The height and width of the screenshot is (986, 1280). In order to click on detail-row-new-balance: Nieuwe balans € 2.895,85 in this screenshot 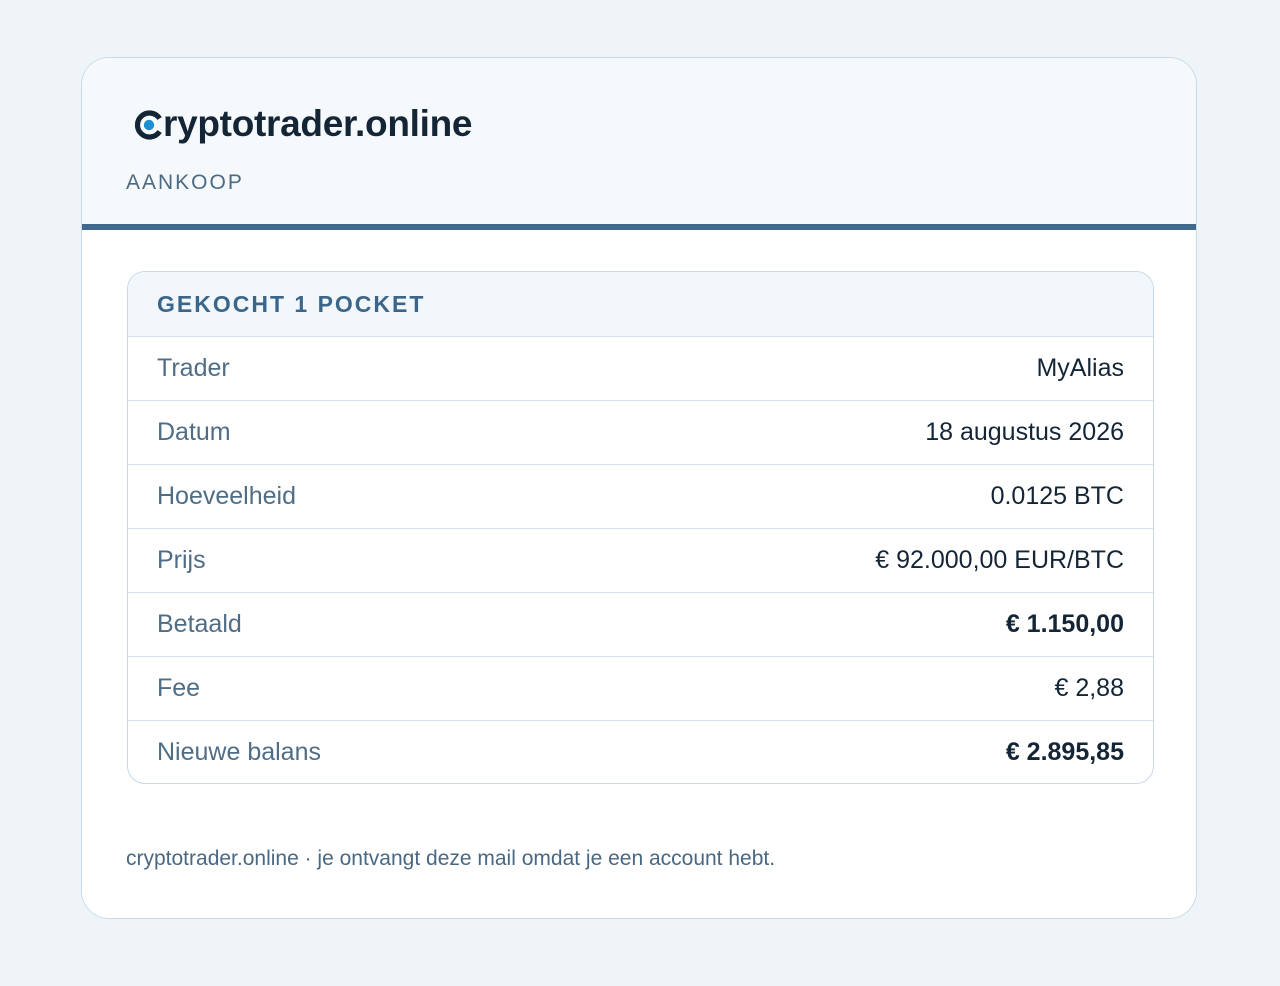, I will do `click(640, 751)`.